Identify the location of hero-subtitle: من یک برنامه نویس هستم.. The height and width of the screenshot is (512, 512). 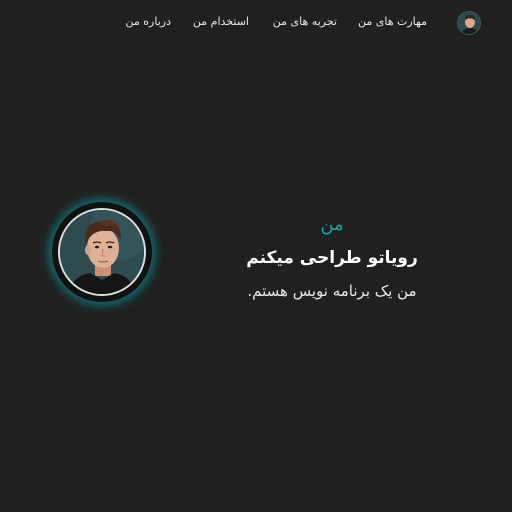
(332, 291).